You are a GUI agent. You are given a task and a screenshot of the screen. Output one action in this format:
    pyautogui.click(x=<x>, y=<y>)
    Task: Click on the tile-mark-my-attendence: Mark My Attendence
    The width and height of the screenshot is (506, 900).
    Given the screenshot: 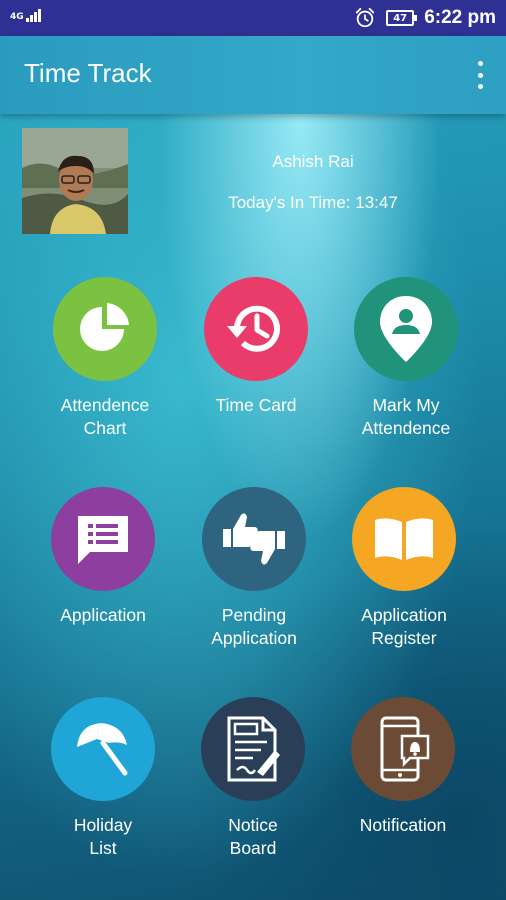 What is the action you would take?
    pyautogui.click(x=406, y=358)
    